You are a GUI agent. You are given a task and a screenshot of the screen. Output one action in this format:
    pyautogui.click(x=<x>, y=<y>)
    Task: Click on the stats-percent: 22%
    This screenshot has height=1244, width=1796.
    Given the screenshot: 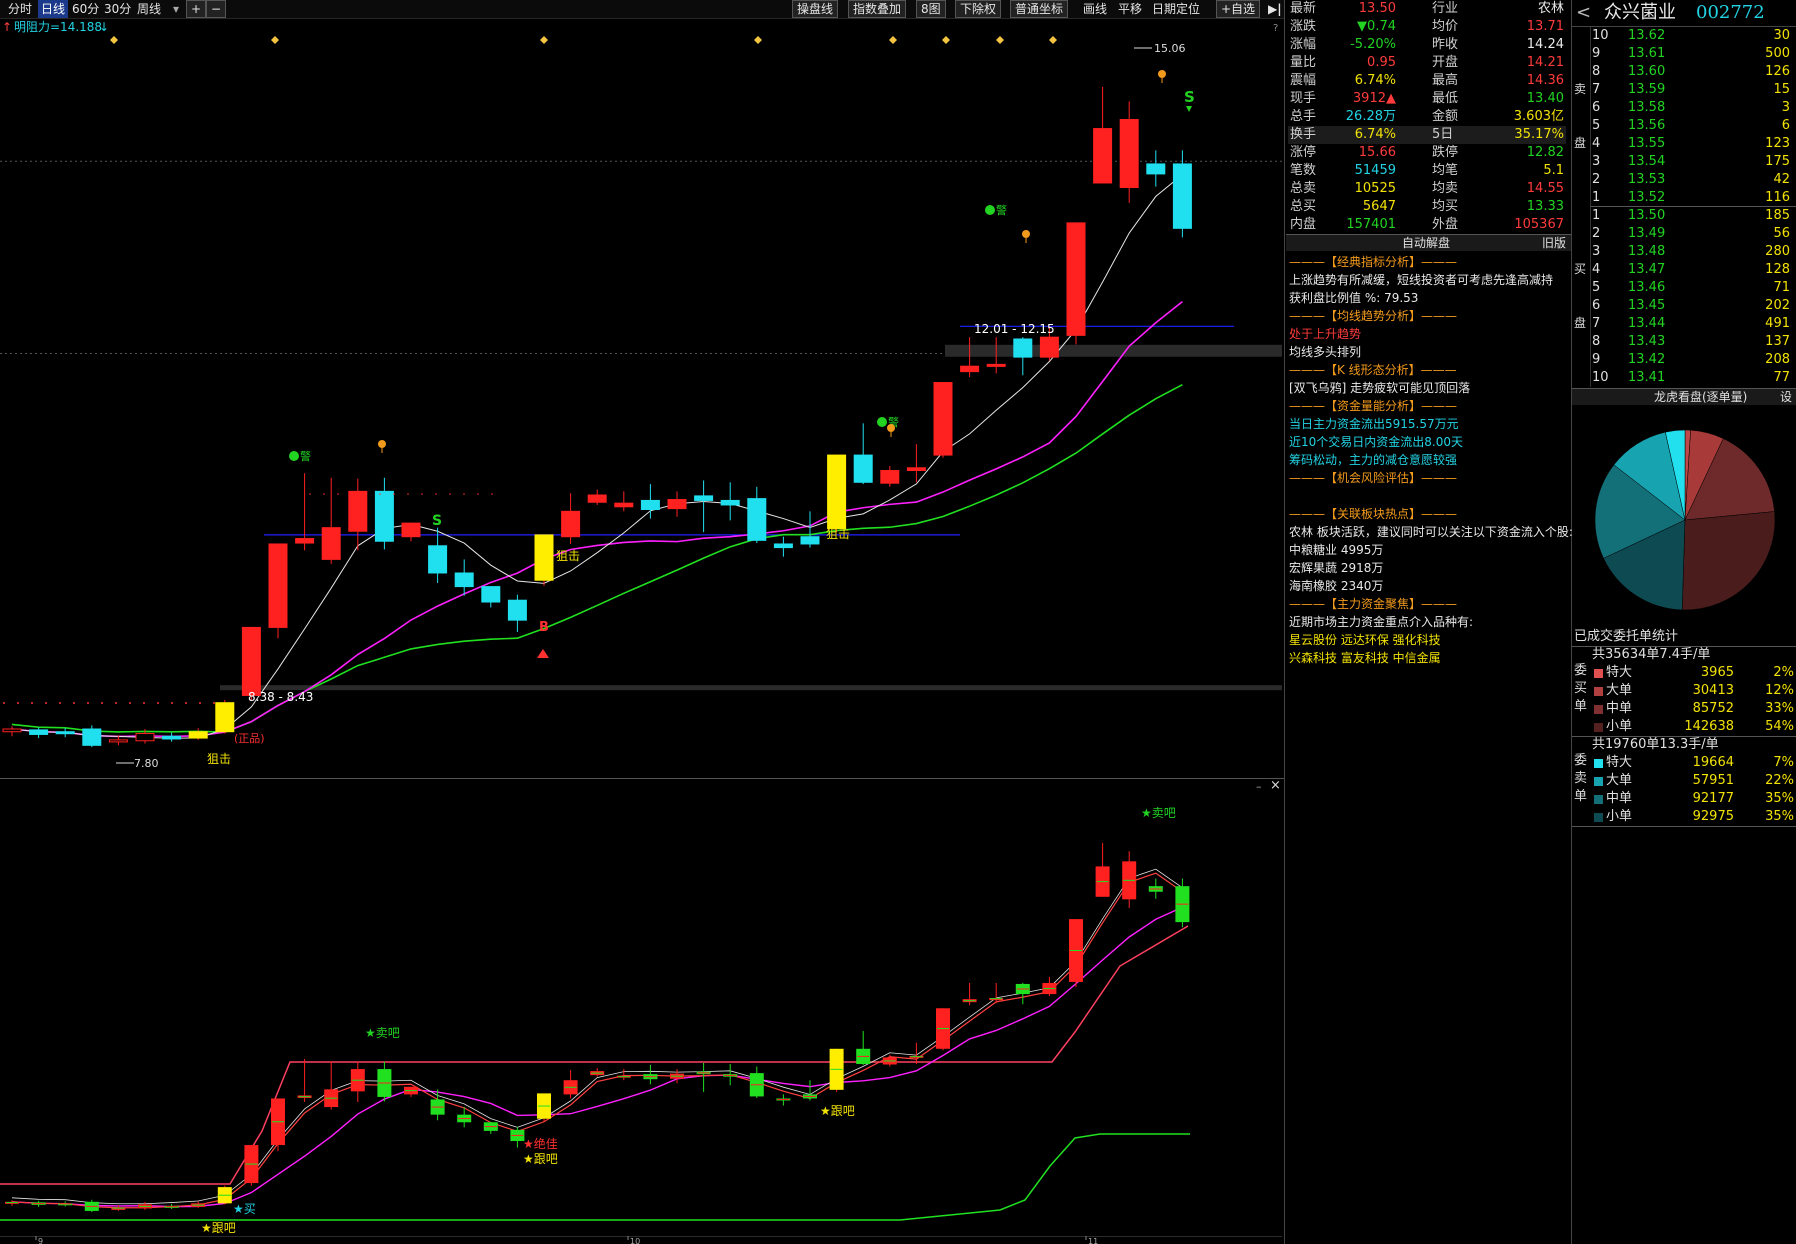 What is the action you would take?
    pyautogui.click(x=1779, y=780)
    